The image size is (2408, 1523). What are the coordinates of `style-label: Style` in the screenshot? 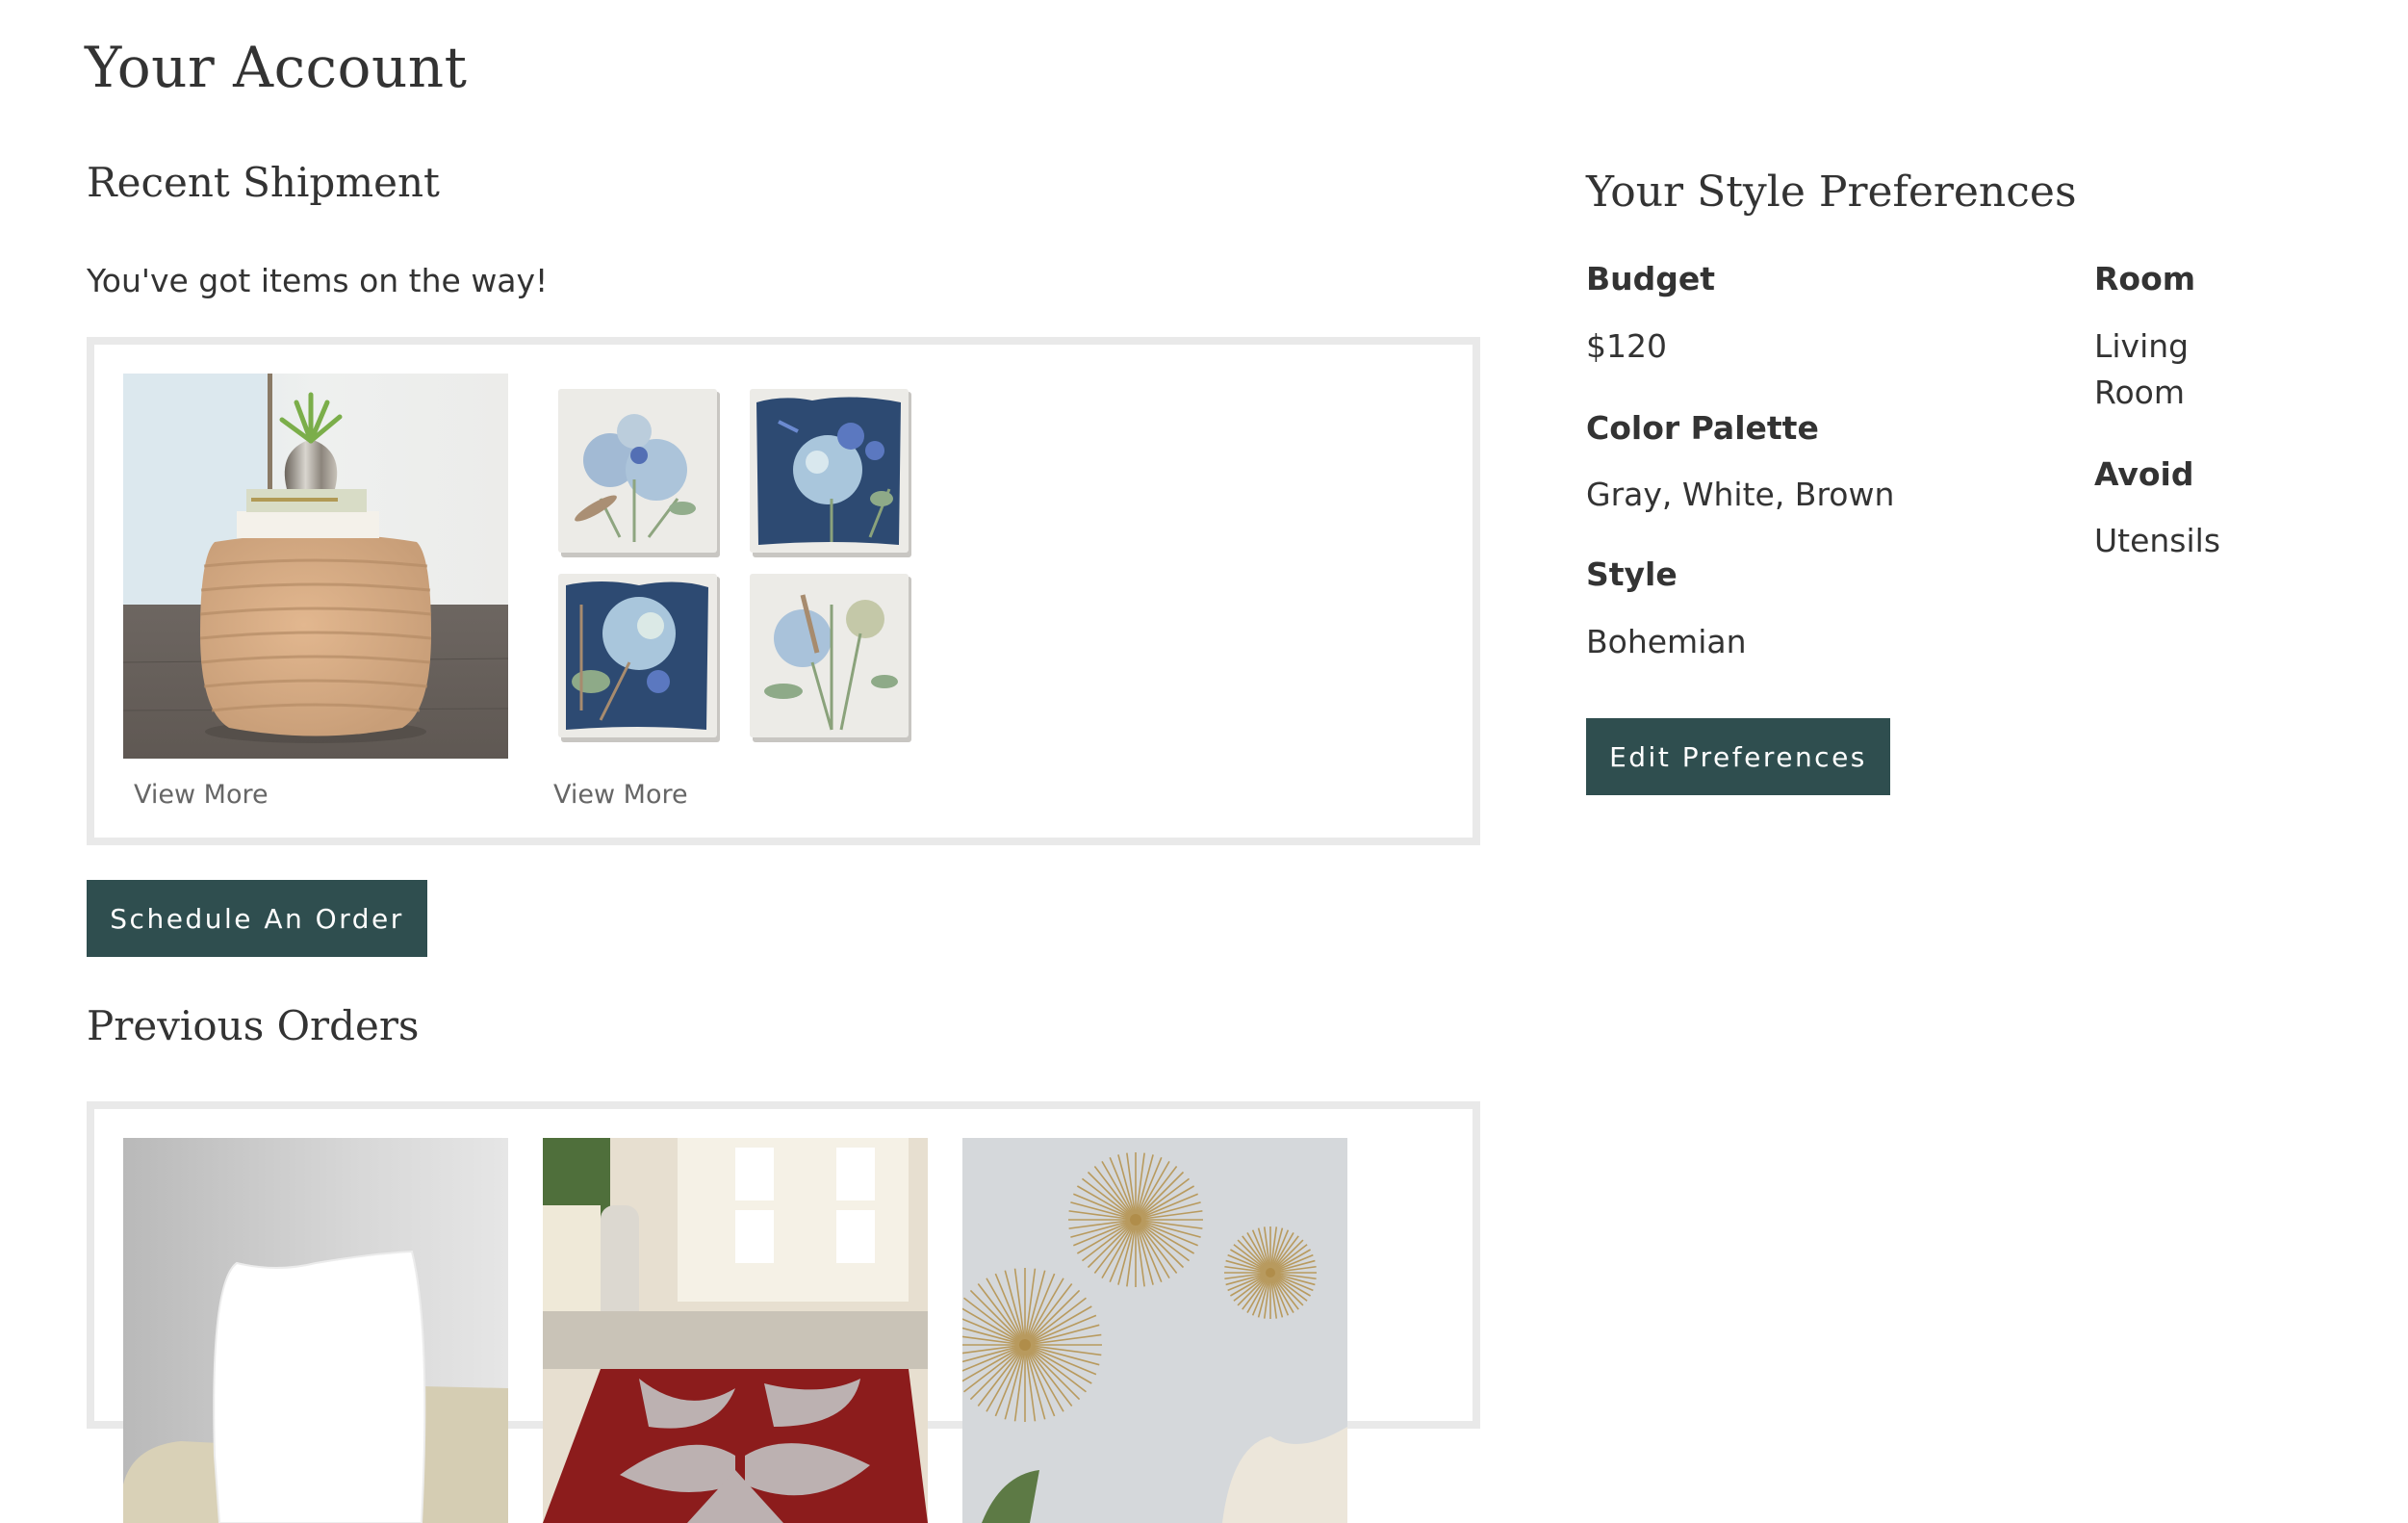 It's located at (1632, 574).